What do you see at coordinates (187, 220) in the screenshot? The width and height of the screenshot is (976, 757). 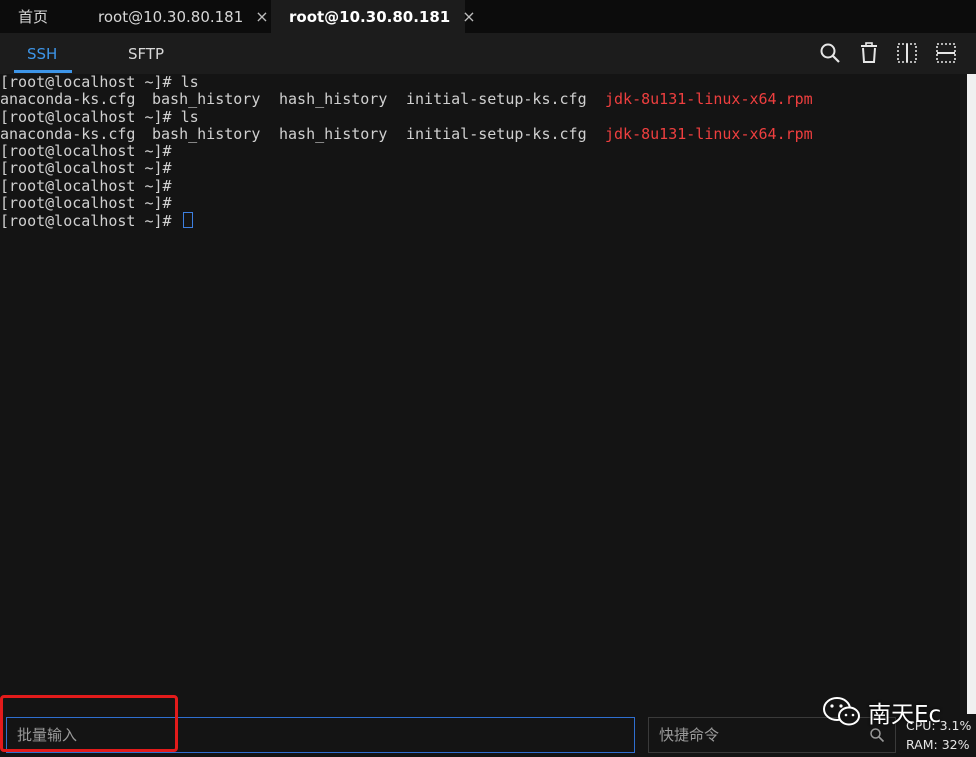 I see `terminal-cursor` at bounding box center [187, 220].